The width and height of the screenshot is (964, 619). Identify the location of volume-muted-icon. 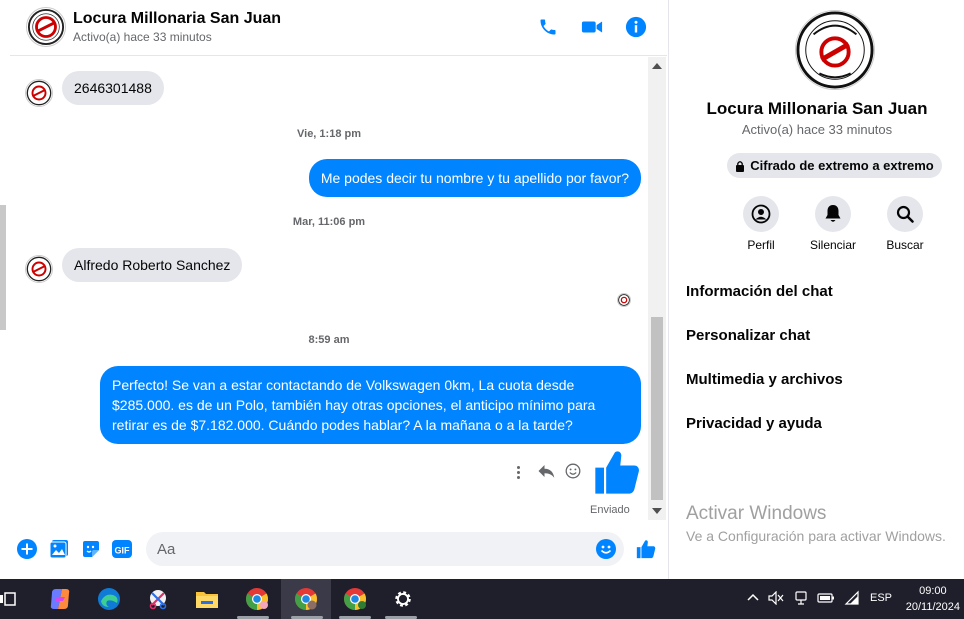
(776, 599).